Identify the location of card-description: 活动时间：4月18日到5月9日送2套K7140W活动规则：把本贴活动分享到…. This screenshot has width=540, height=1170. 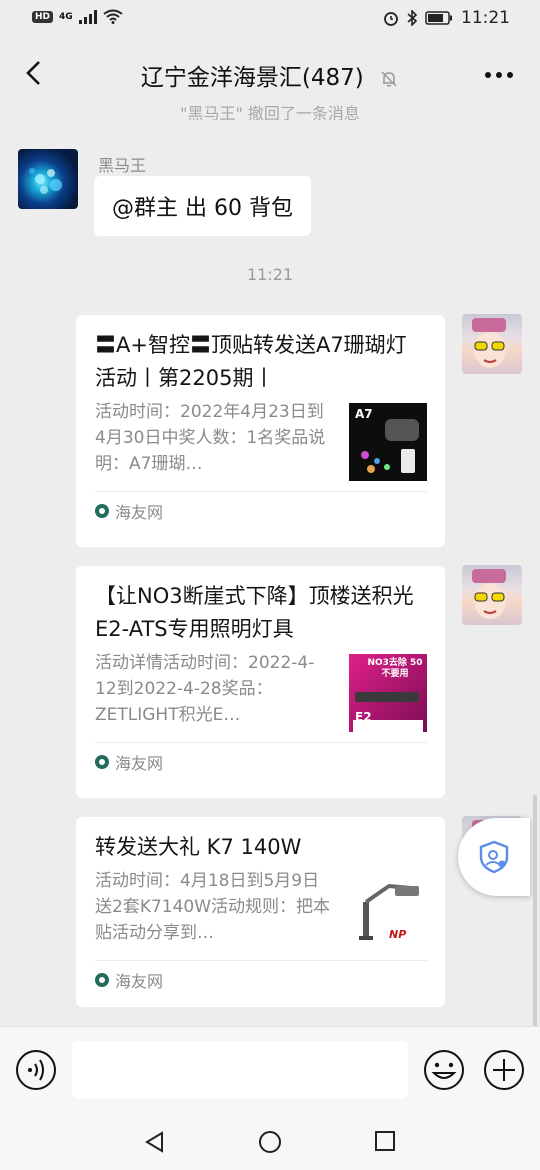
(213, 907).